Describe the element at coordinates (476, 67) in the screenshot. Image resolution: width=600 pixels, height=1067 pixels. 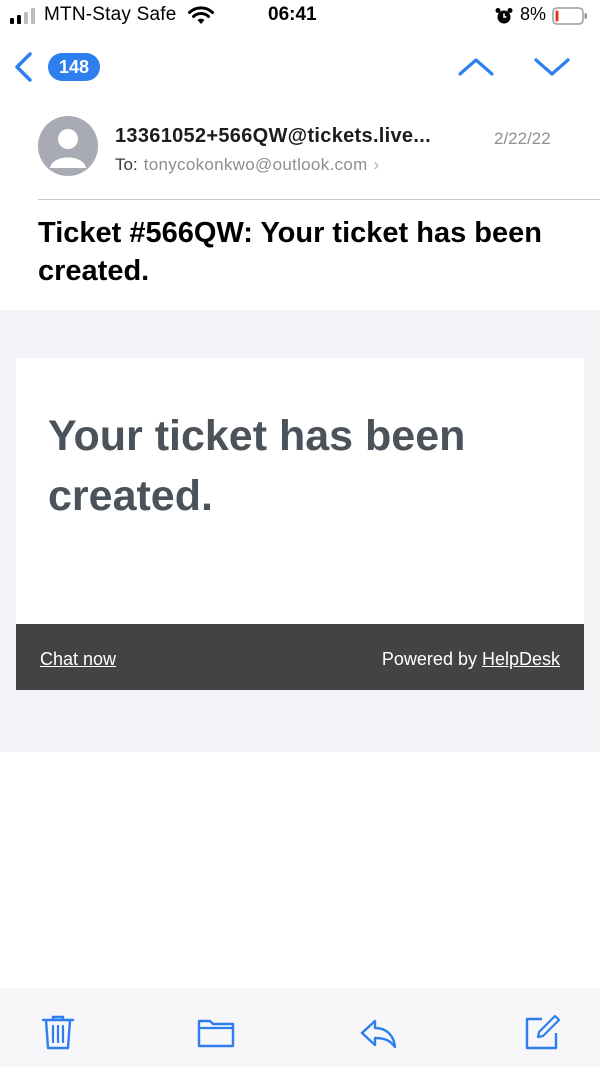
I see `up-chevron-icon` at that location.